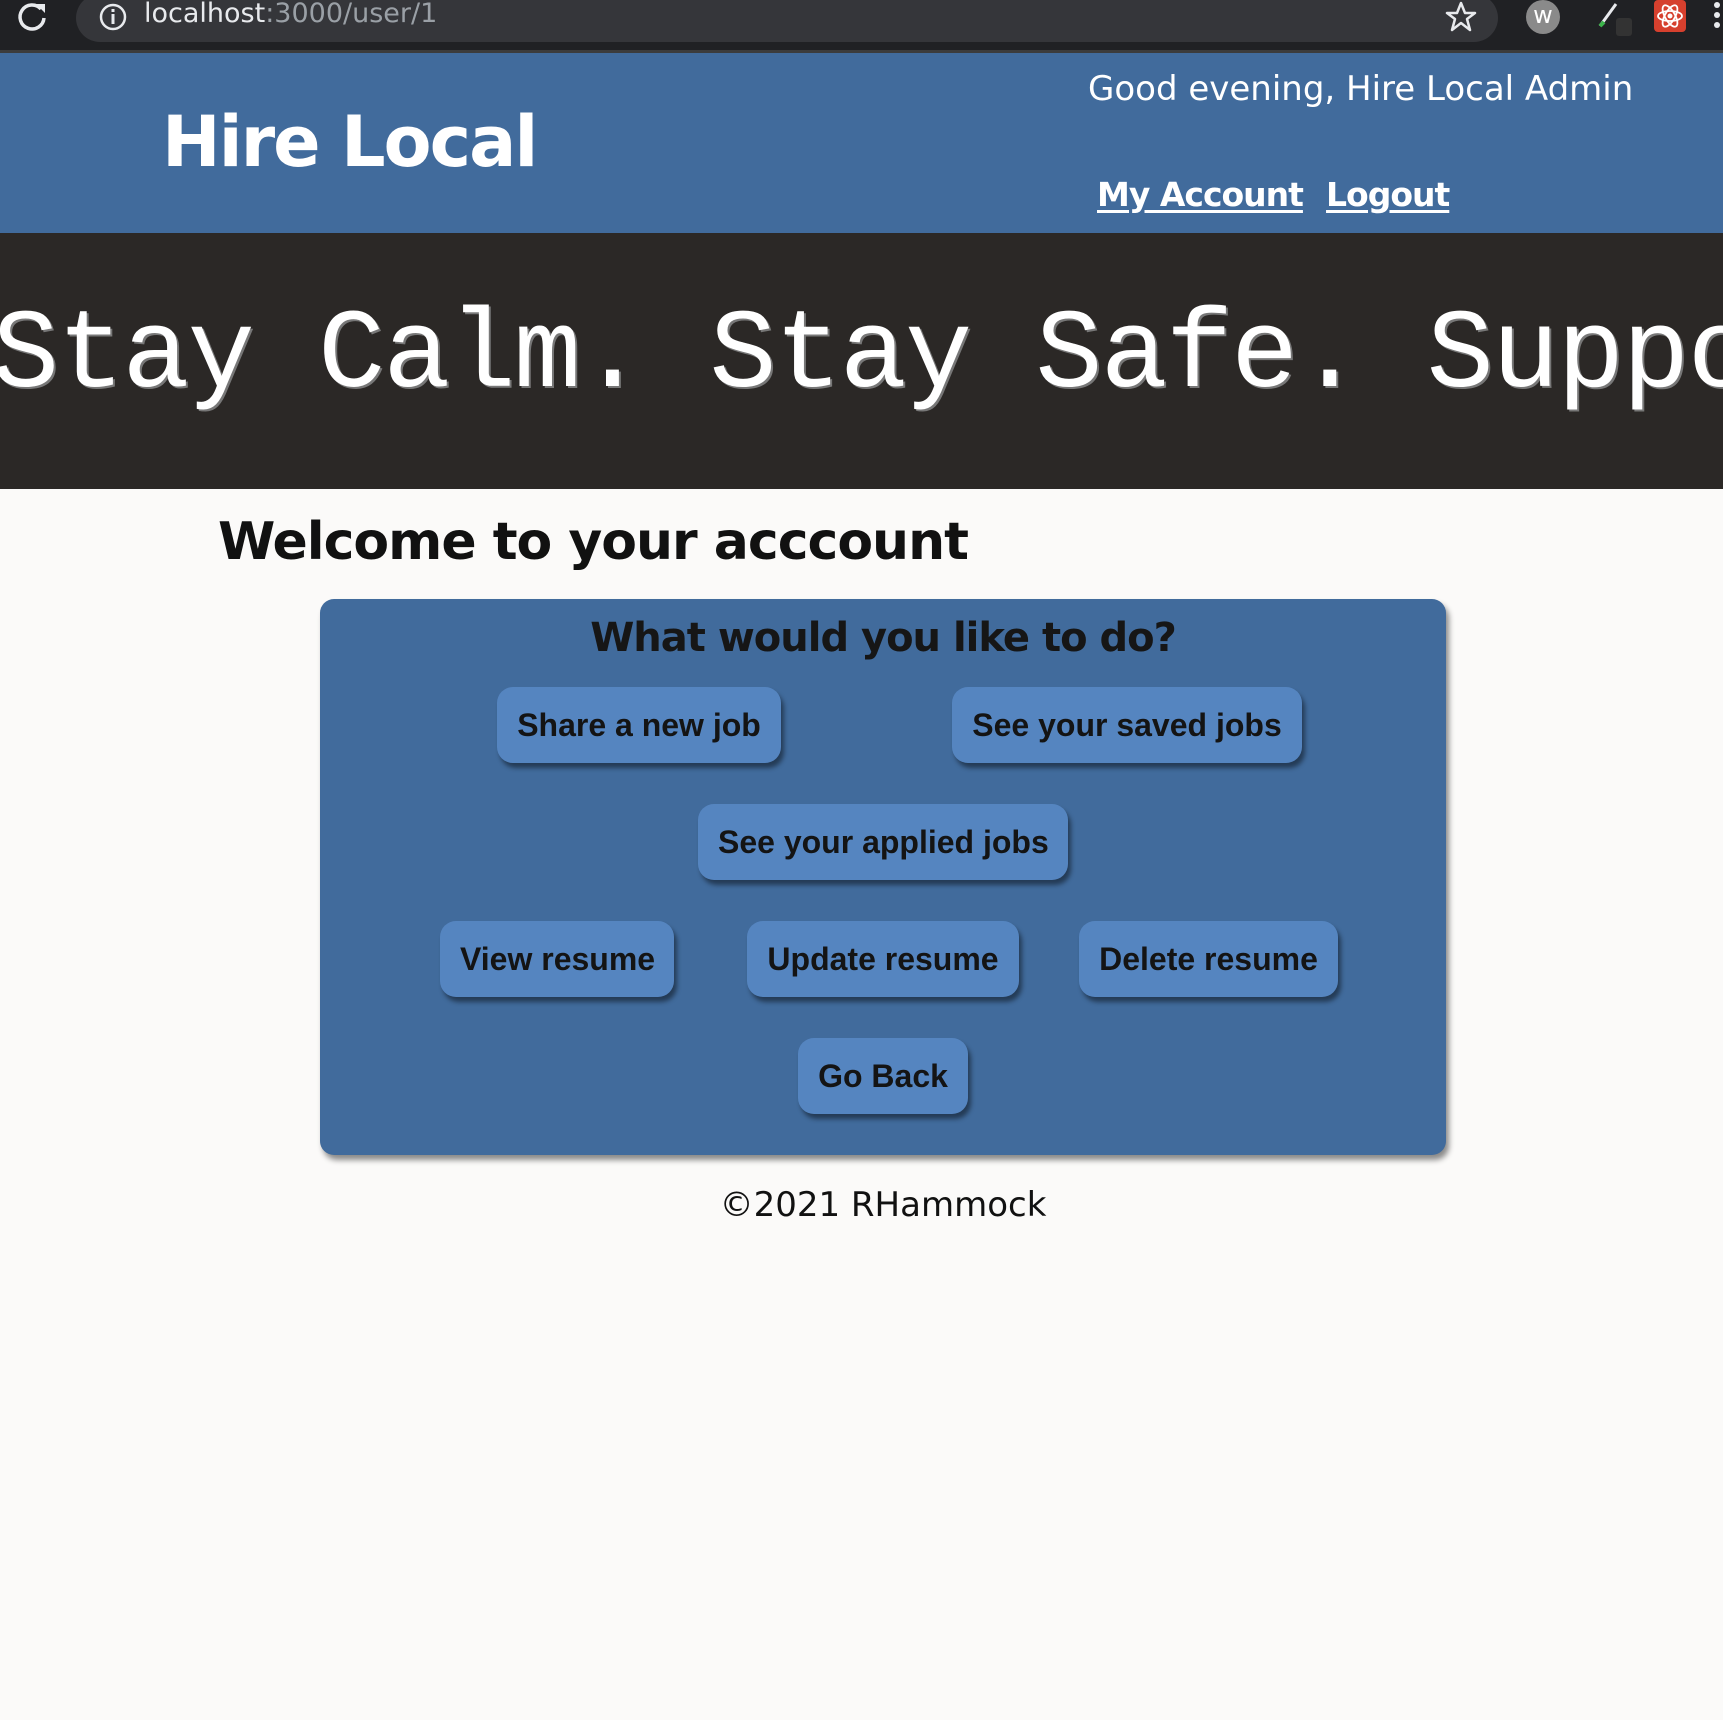 The width and height of the screenshot is (1723, 1720). I want to click on page-title: Welcome to your acccount, so click(593, 542).